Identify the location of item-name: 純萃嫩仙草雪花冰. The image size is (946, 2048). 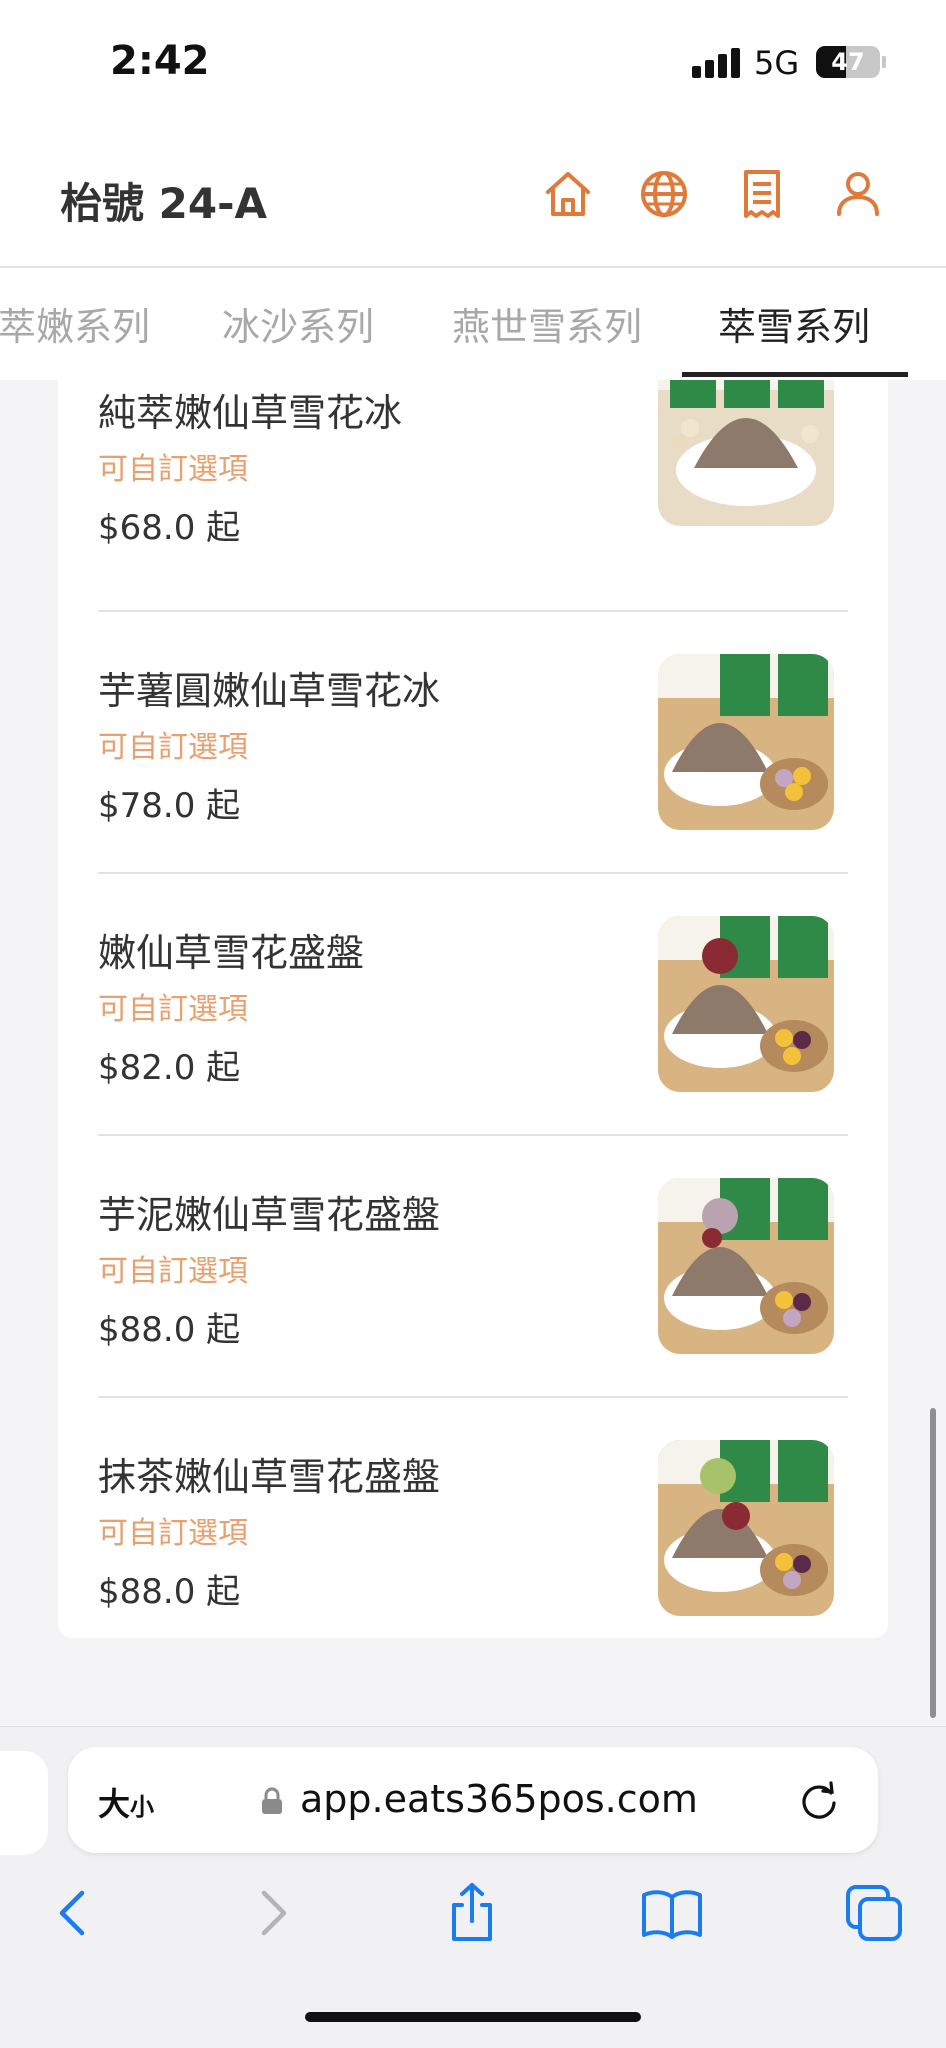
(250, 413).